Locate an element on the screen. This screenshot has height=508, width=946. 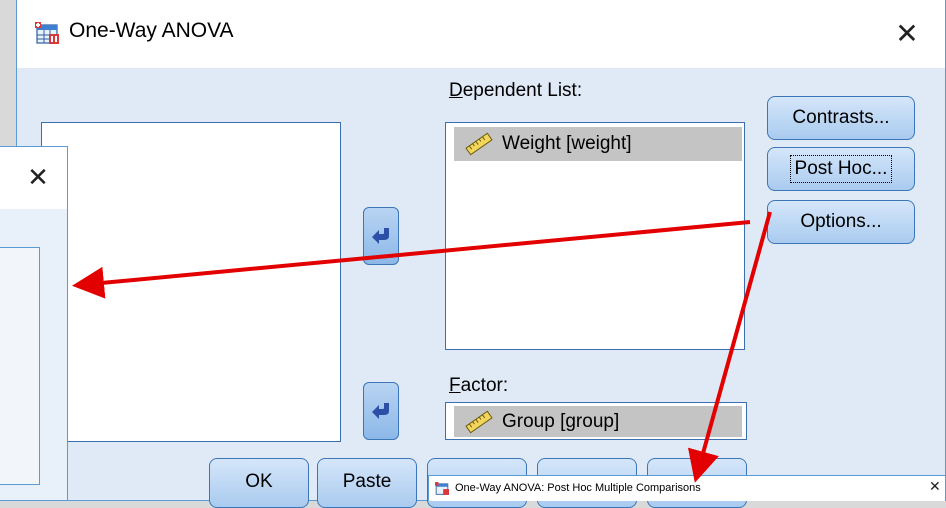
dependent-list-label: Dependent List: is located at coordinates (516, 90).